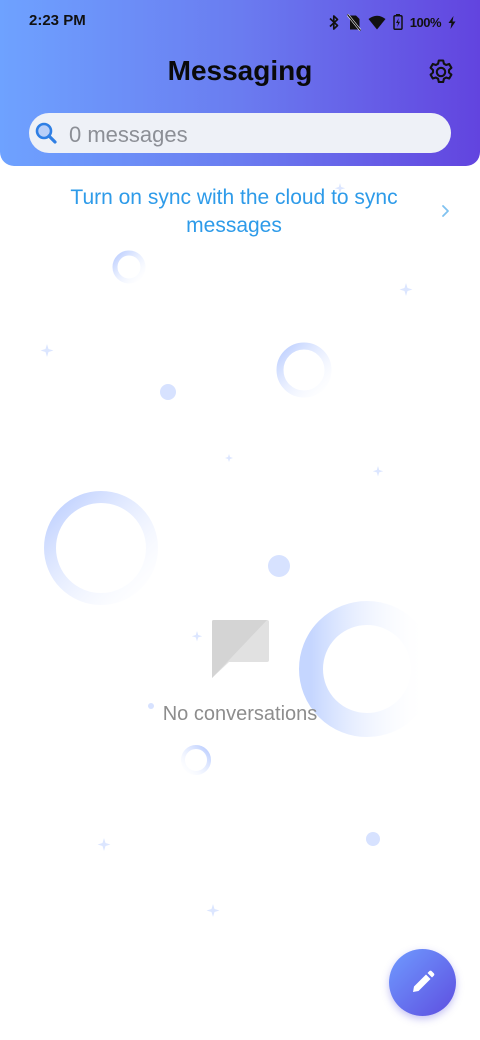 The height and width of the screenshot is (1040, 480). Describe the element at coordinates (240, 22) in the screenshot. I see `status-bar: 2:23 PM 100%` at that location.